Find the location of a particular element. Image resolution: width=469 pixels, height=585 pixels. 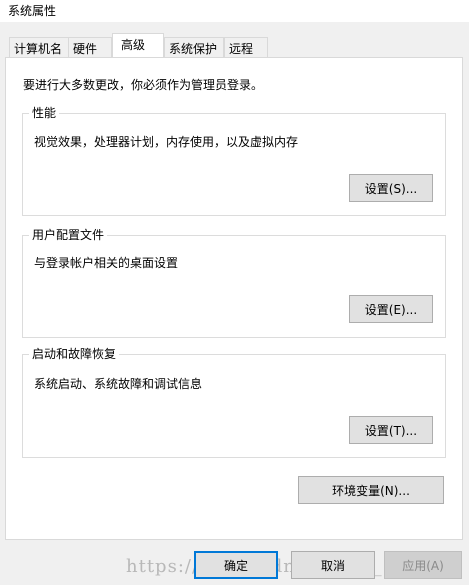

tab-system-protection: 系统保护 is located at coordinates (194, 47).